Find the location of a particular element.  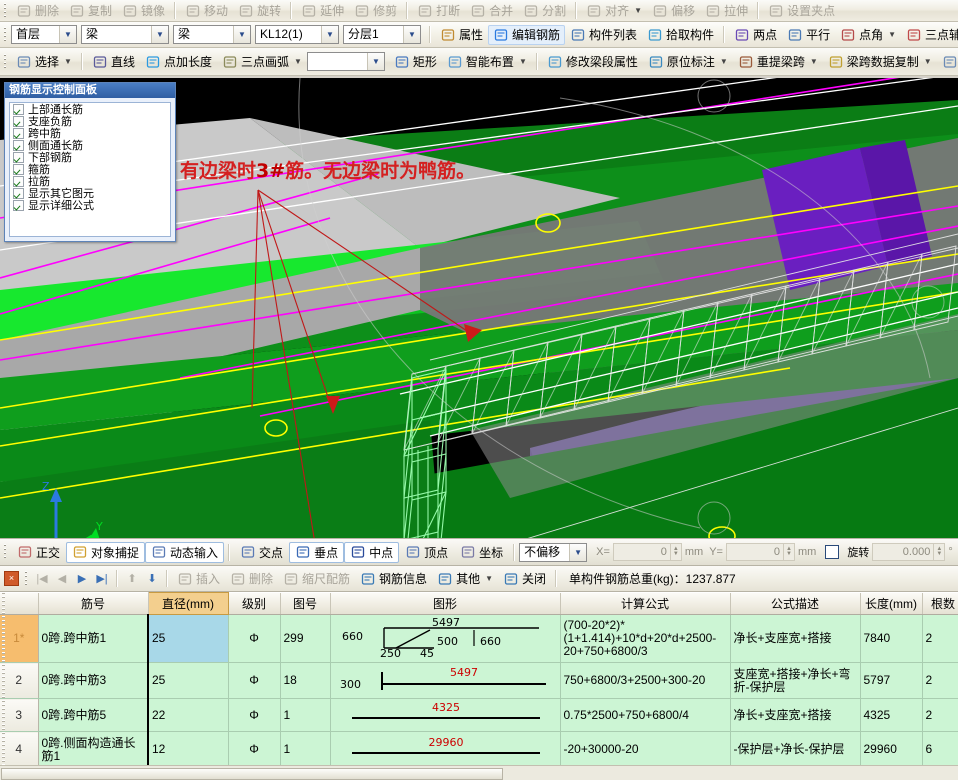

component-list-button: 构件列表 is located at coordinates (603, 35).